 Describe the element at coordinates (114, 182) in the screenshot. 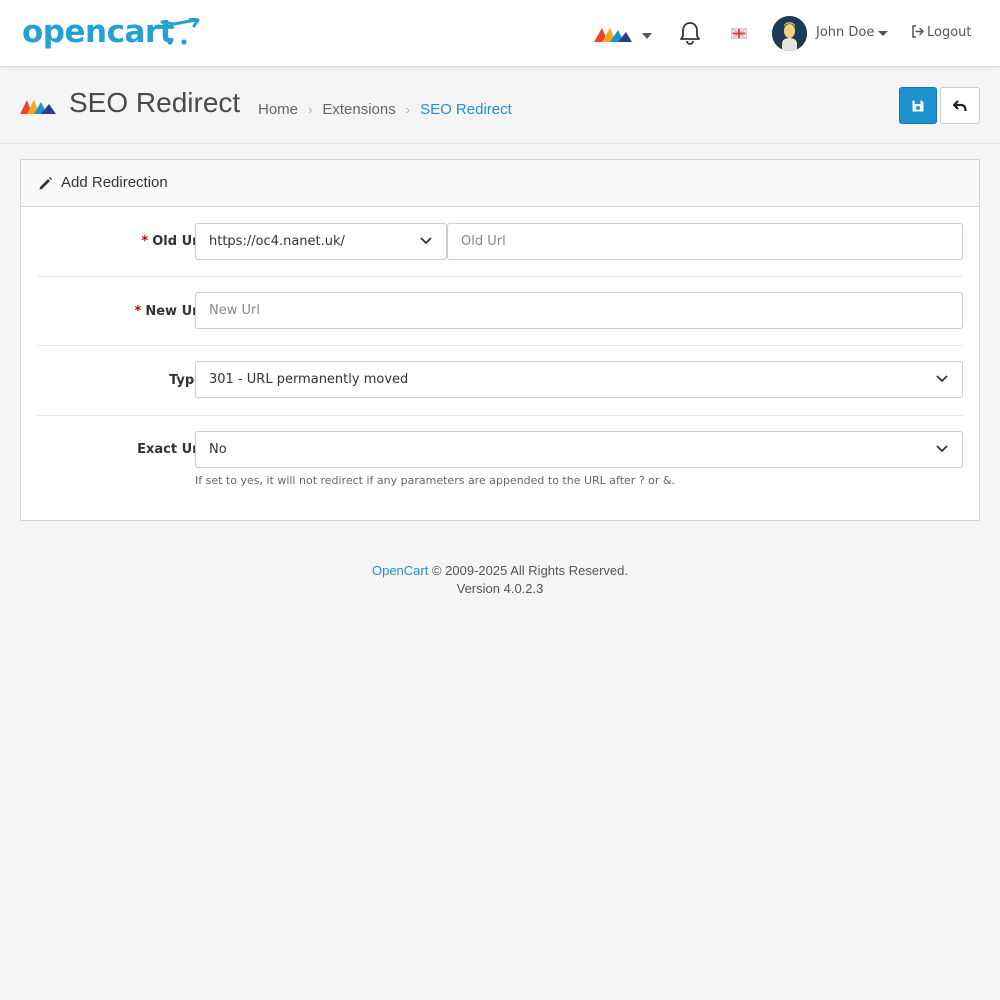

I see `panel-title: Add Redirection` at that location.